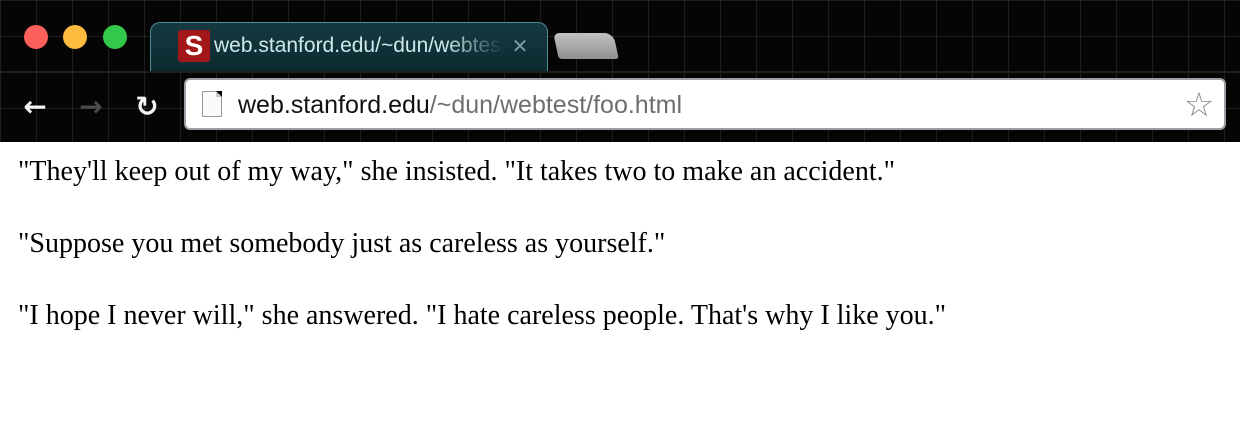 This screenshot has width=1240, height=428. I want to click on tab-close-icon: ✕, so click(520, 46).